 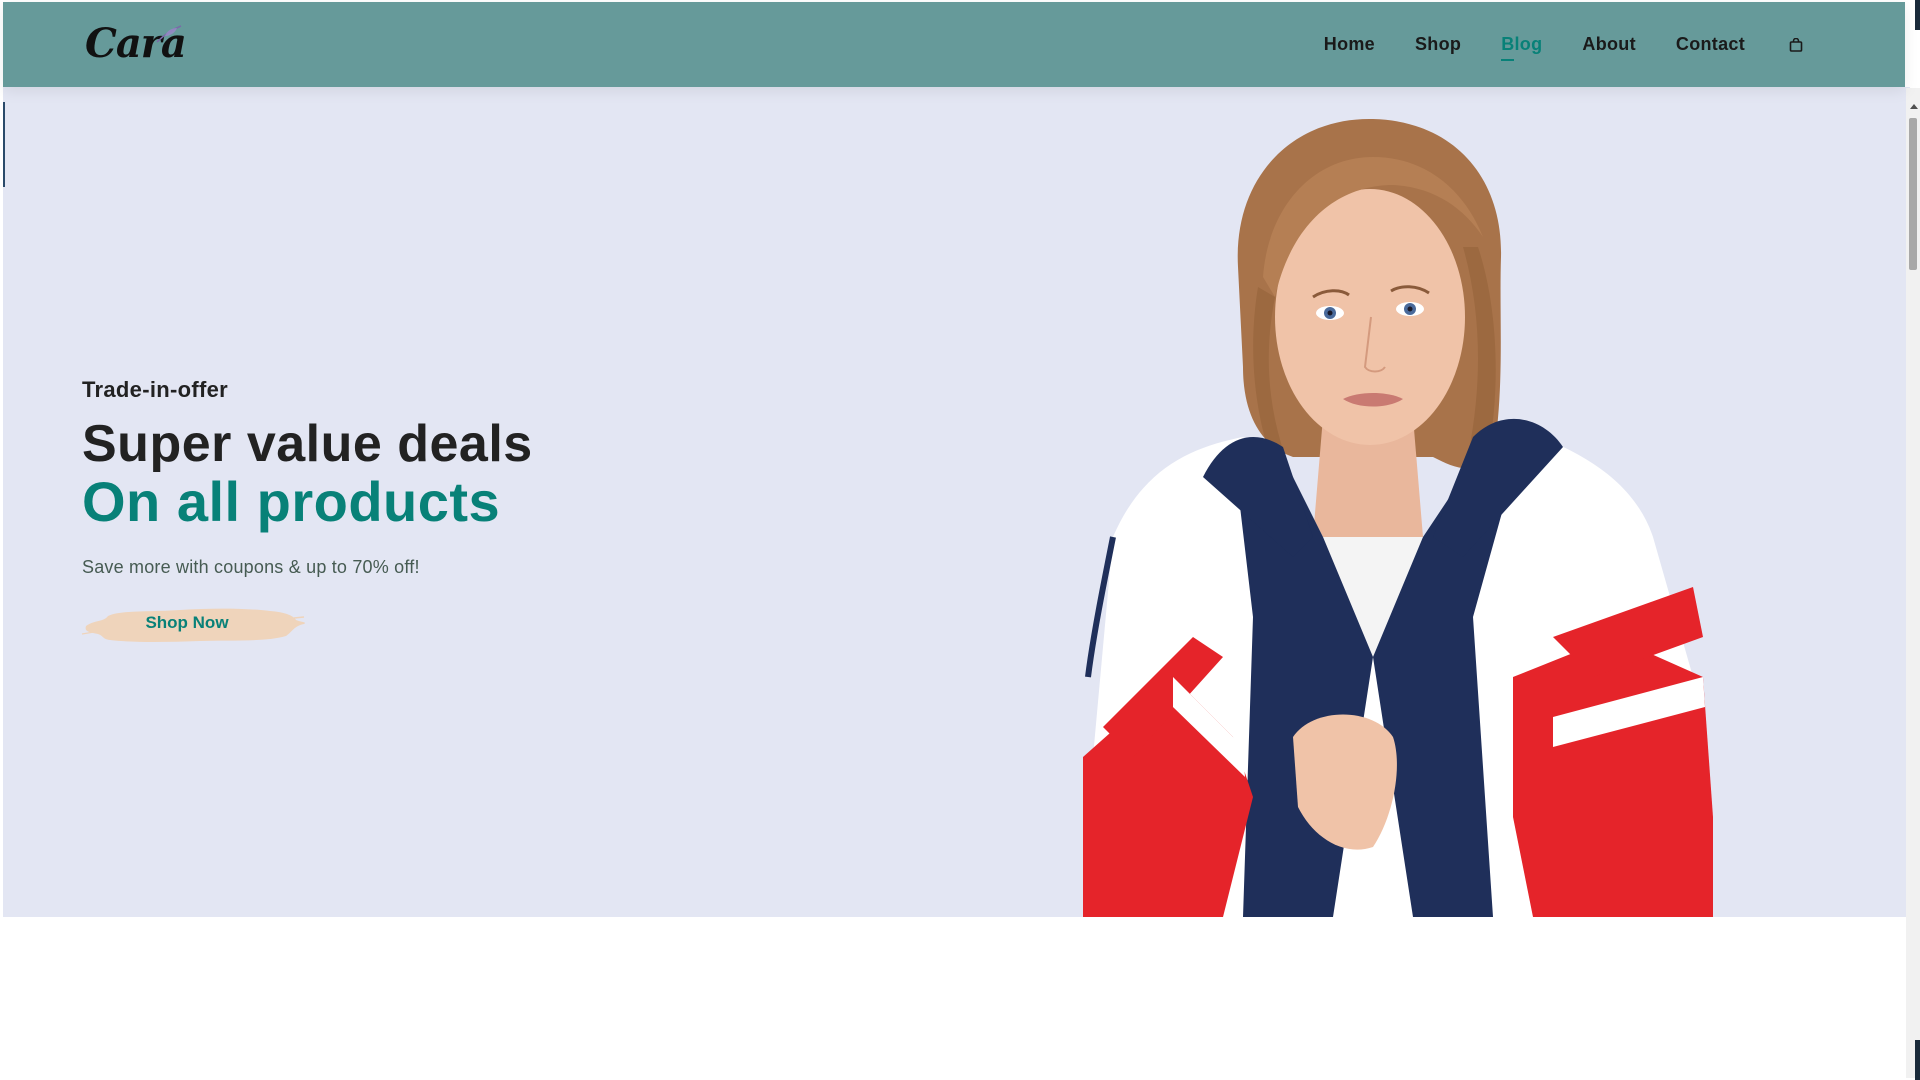 What do you see at coordinates (169, 34) in the screenshot?
I see `leaf-icon` at bounding box center [169, 34].